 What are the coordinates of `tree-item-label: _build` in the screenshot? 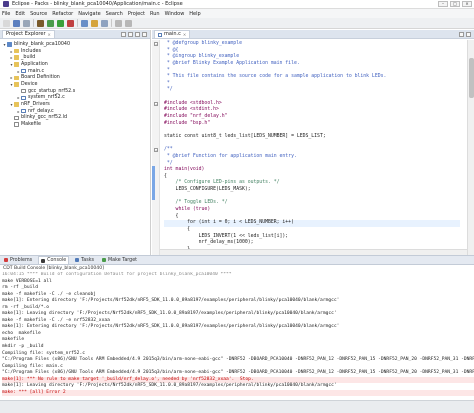 It's located at (28, 58).